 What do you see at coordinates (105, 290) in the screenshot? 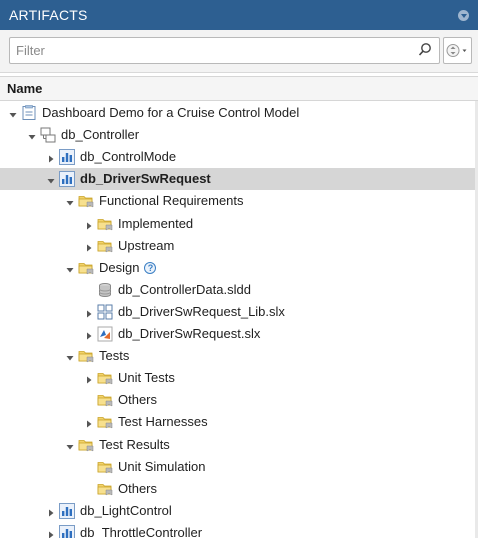
I see `data-dictionary-icon` at bounding box center [105, 290].